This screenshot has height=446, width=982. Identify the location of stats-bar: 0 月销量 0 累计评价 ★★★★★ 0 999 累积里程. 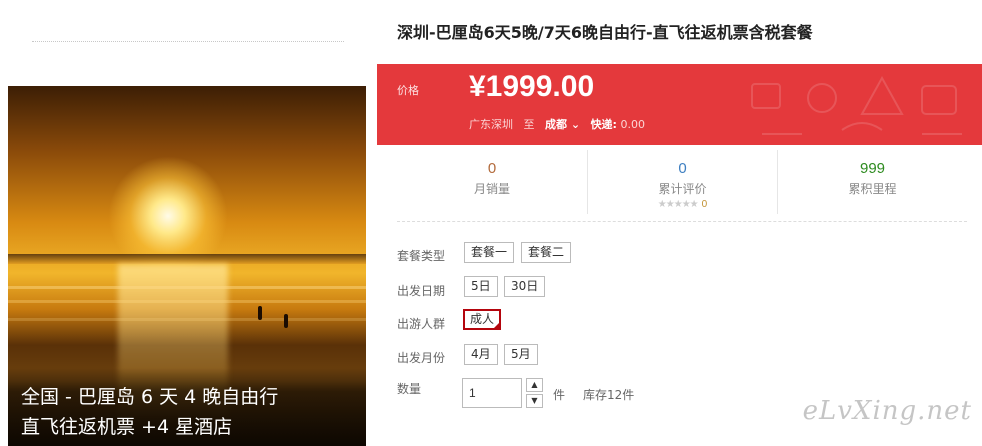
(682, 186).